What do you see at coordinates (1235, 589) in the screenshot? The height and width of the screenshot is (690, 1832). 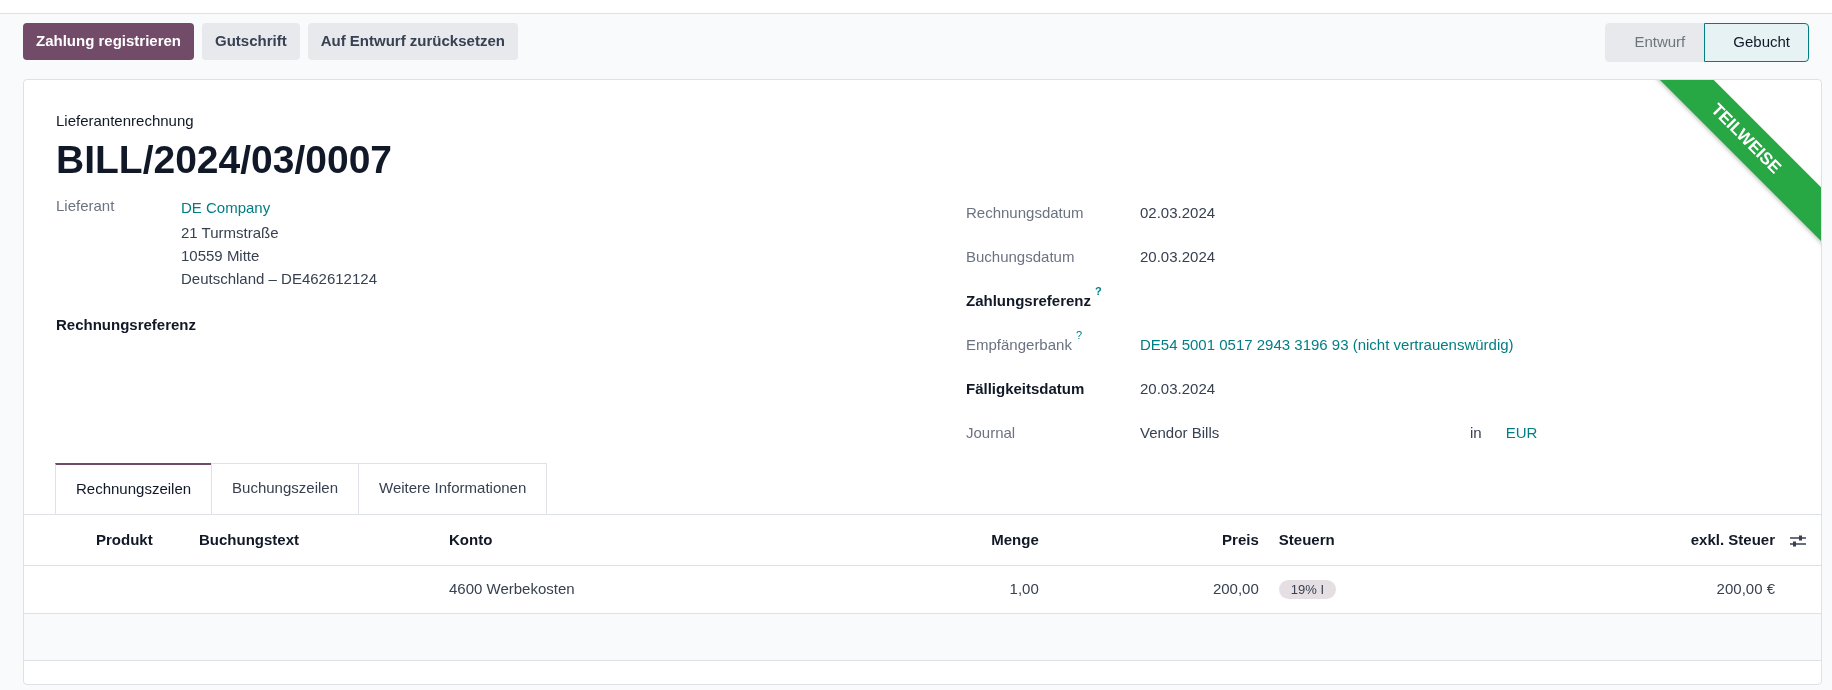 I see `table-cell: 200,00` at bounding box center [1235, 589].